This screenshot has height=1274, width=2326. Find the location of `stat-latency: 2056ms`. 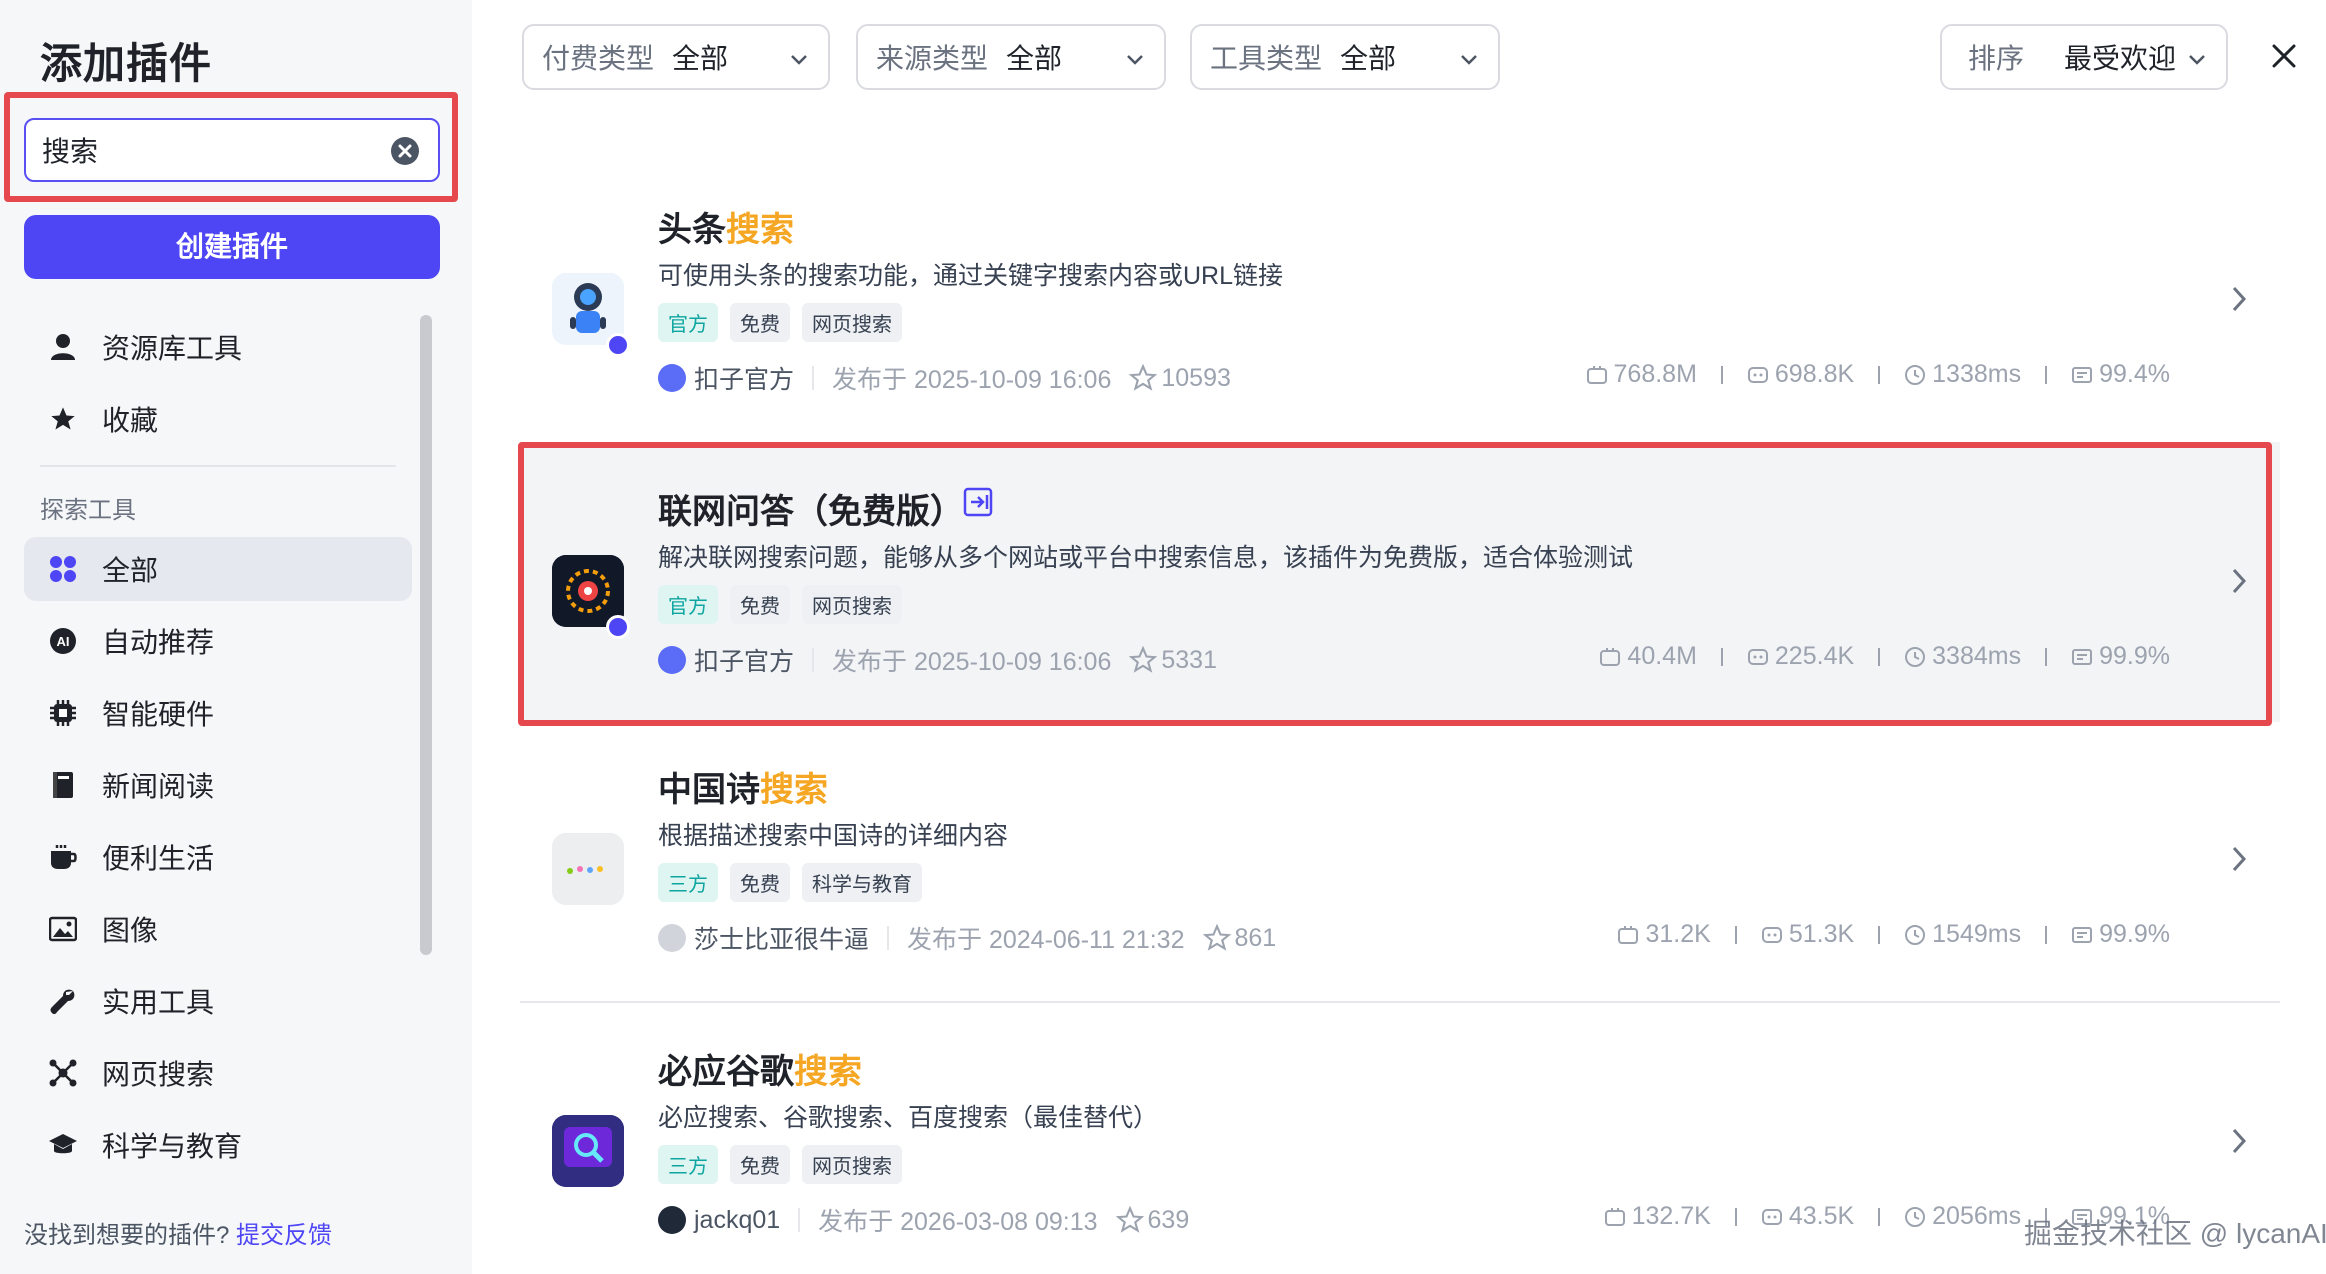

stat-latency: 2056ms is located at coordinates (1977, 1216).